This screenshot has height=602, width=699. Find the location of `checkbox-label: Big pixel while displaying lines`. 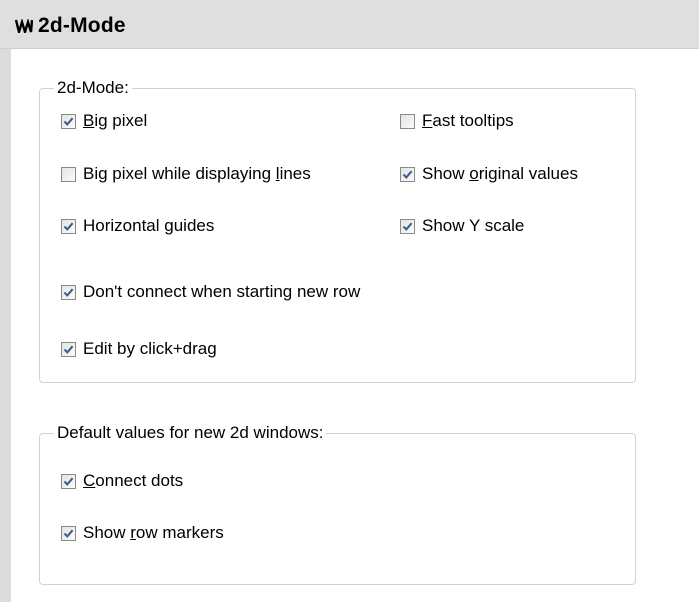

checkbox-label: Big pixel while displaying lines is located at coordinates (197, 174).